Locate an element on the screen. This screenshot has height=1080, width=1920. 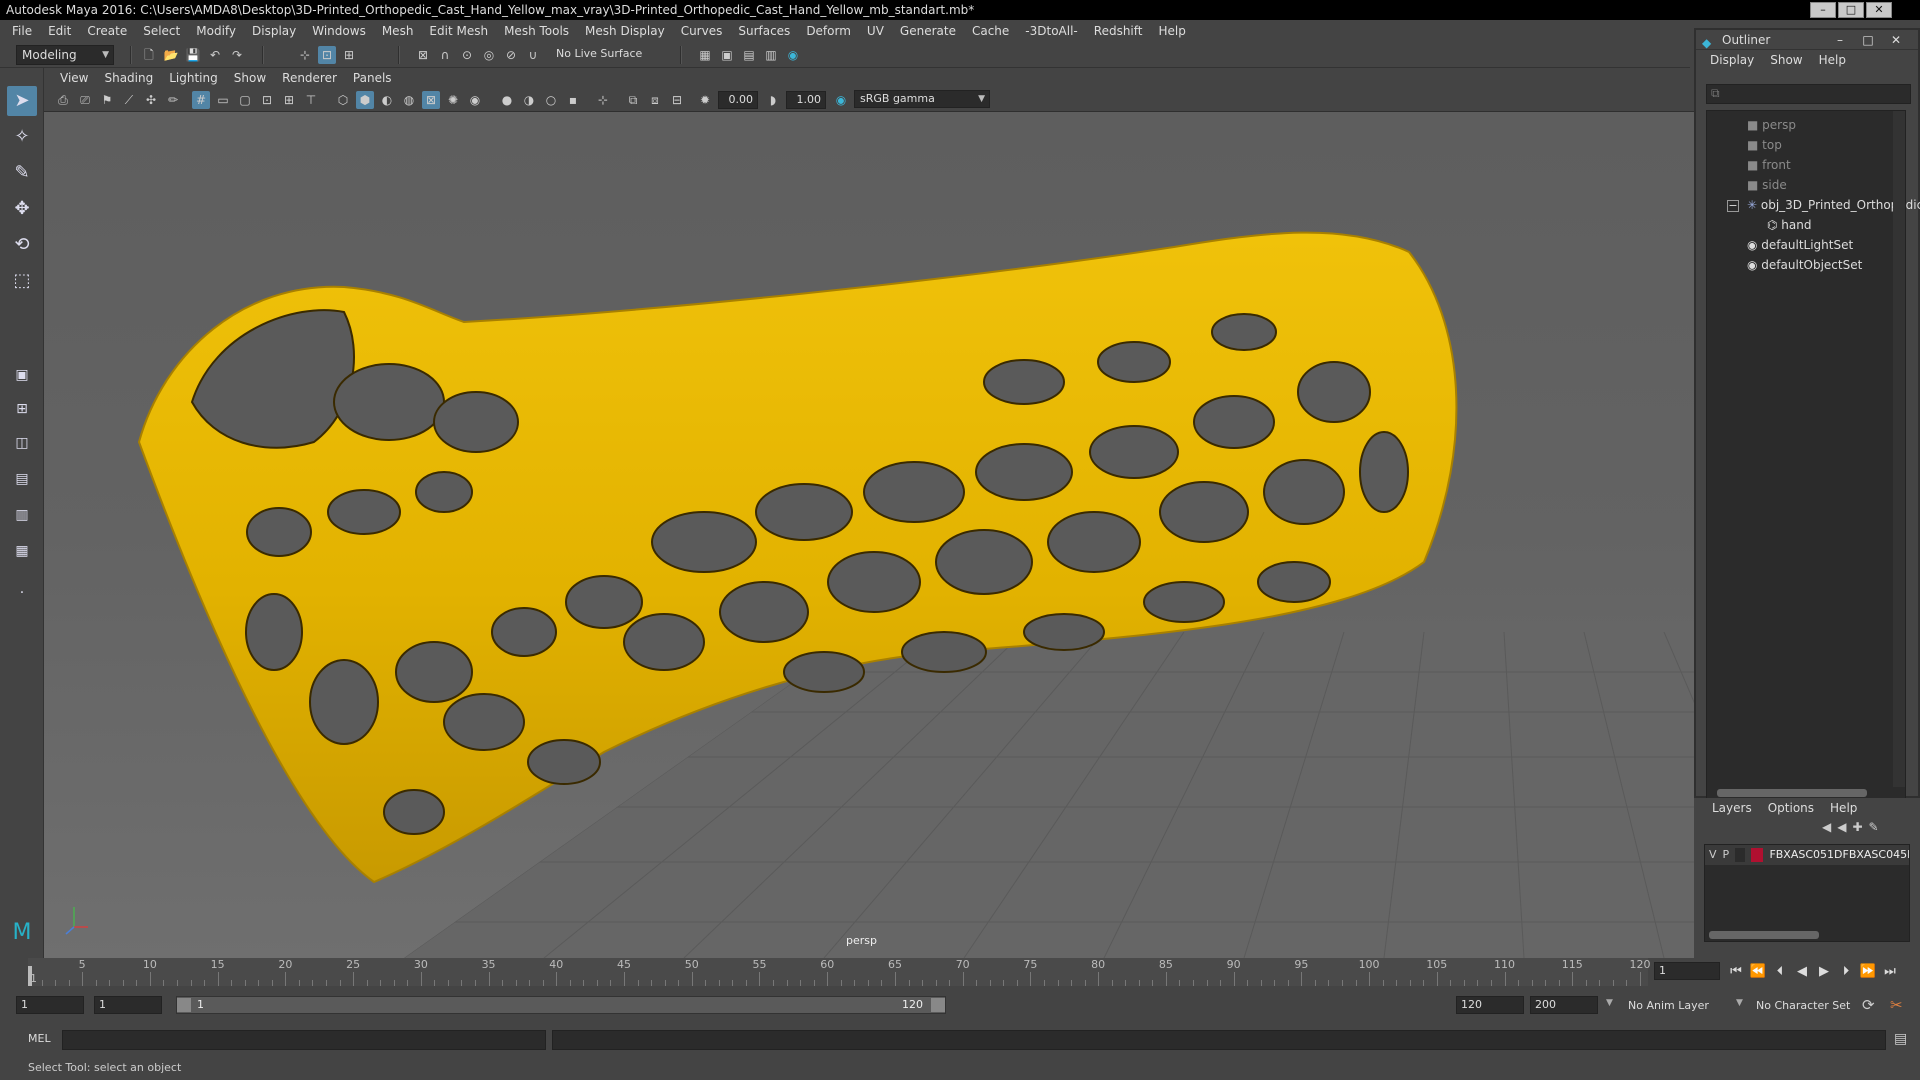
snap-point-icon: ⊙ is located at coordinates (467, 55).